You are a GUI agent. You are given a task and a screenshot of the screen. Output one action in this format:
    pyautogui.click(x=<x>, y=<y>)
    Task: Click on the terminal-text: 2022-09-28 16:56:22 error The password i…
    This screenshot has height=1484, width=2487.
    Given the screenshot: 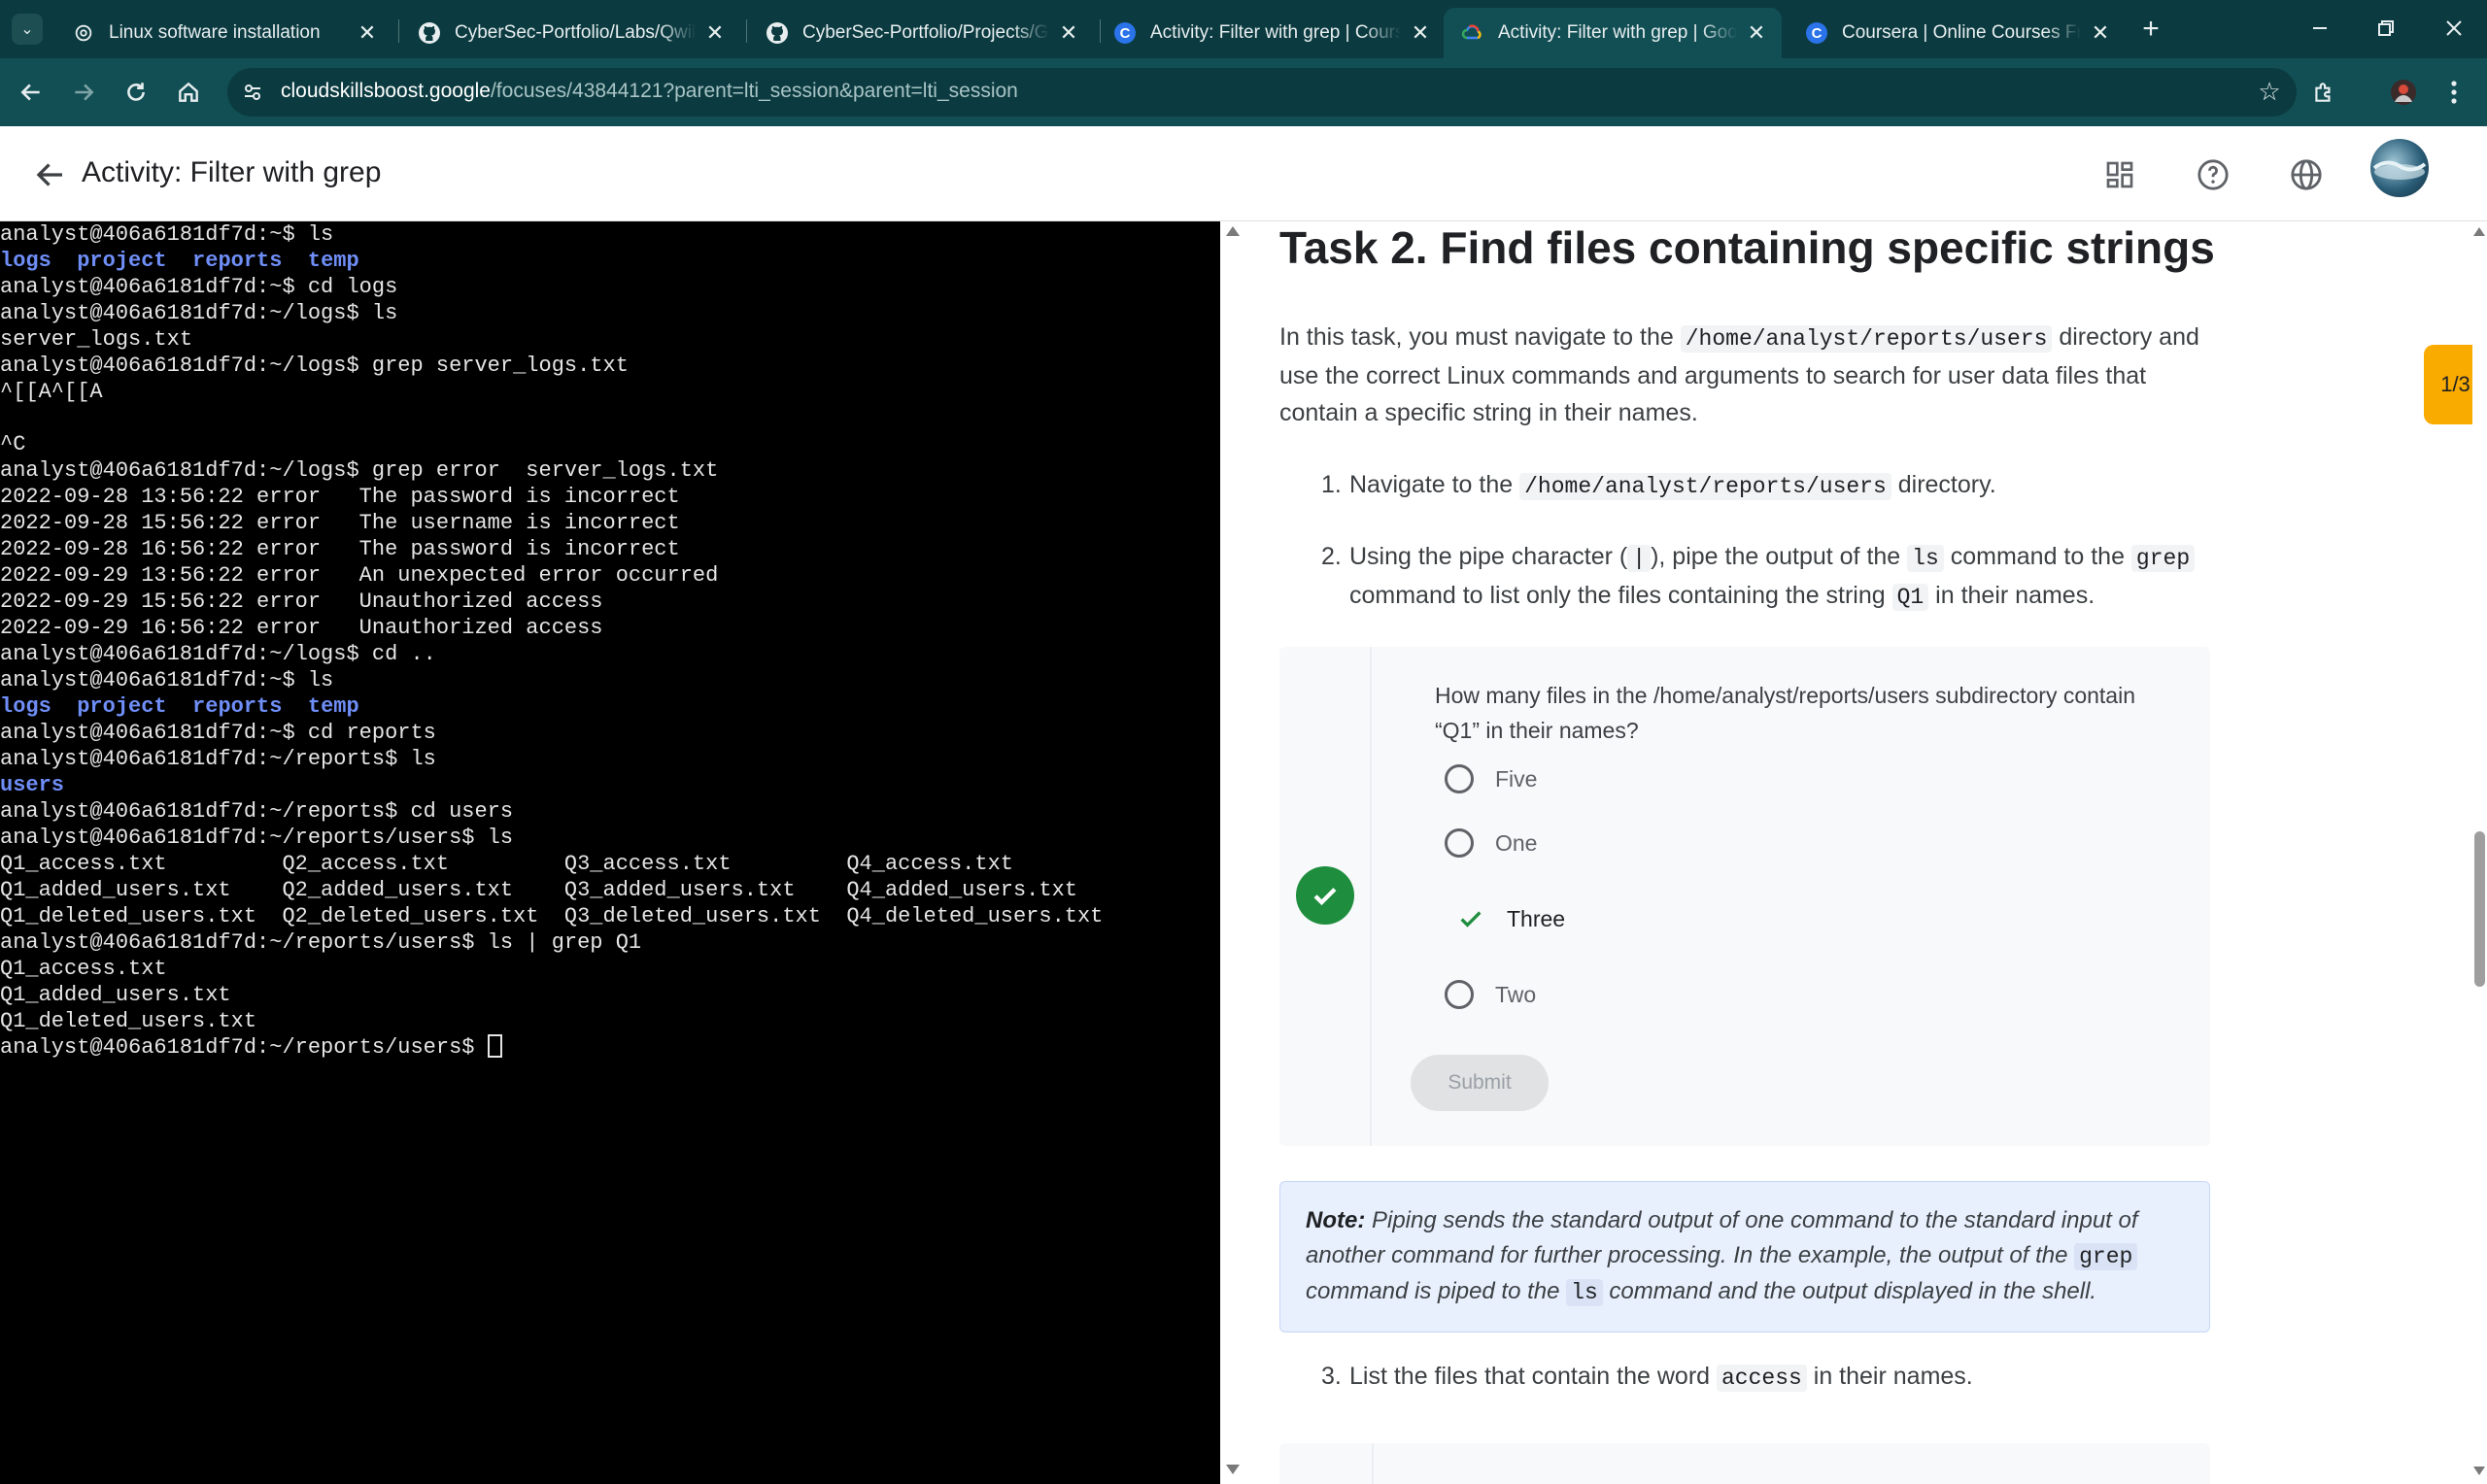 What is the action you would take?
    pyautogui.click(x=340, y=549)
    